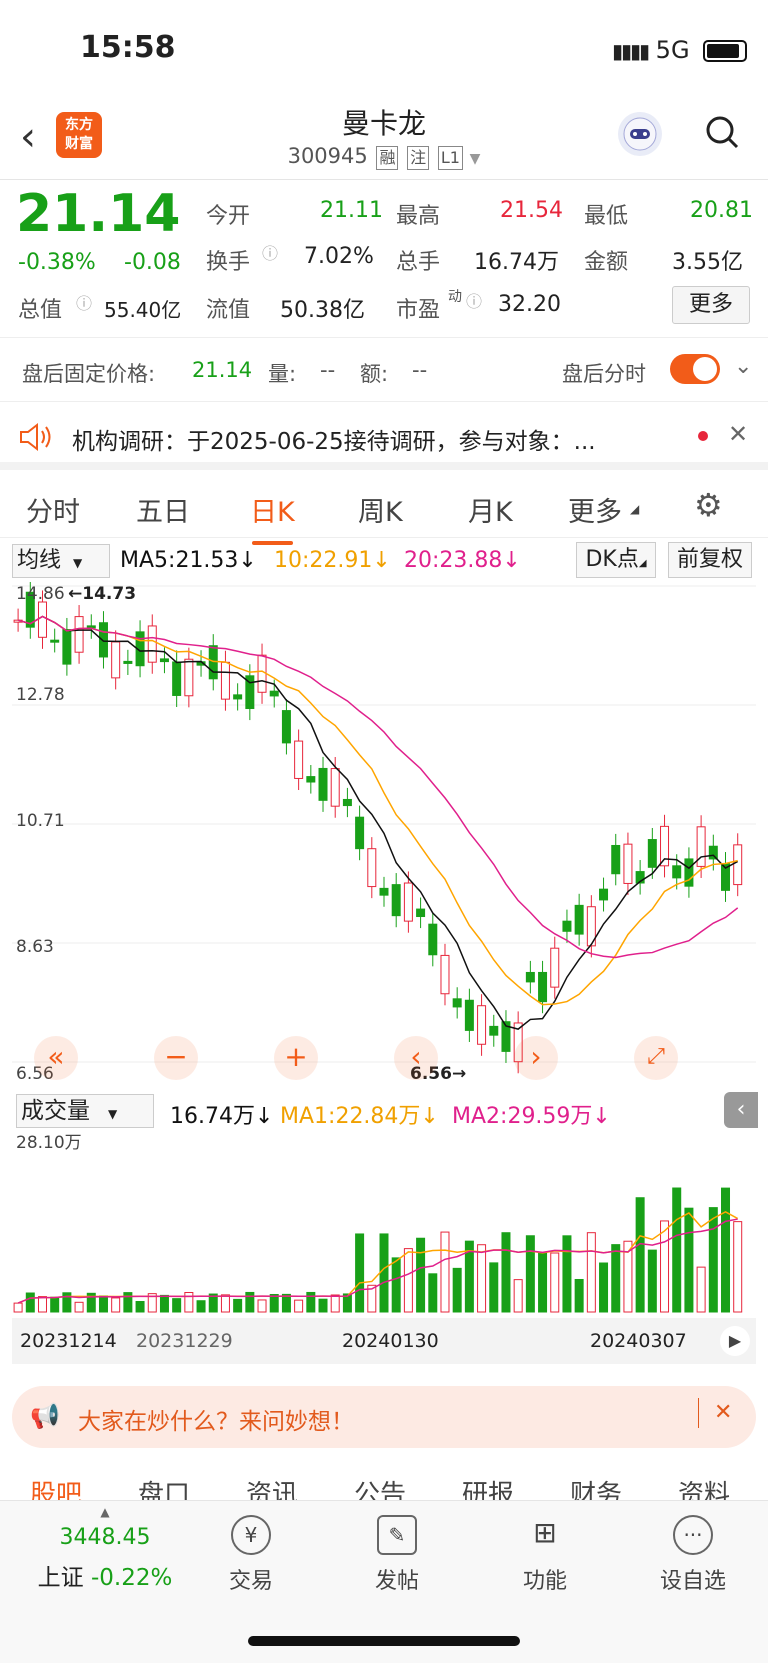  What do you see at coordinates (596, 1487) in the screenshot?
I see `tab-financials: 财务` at bounding box center [596, 1487].